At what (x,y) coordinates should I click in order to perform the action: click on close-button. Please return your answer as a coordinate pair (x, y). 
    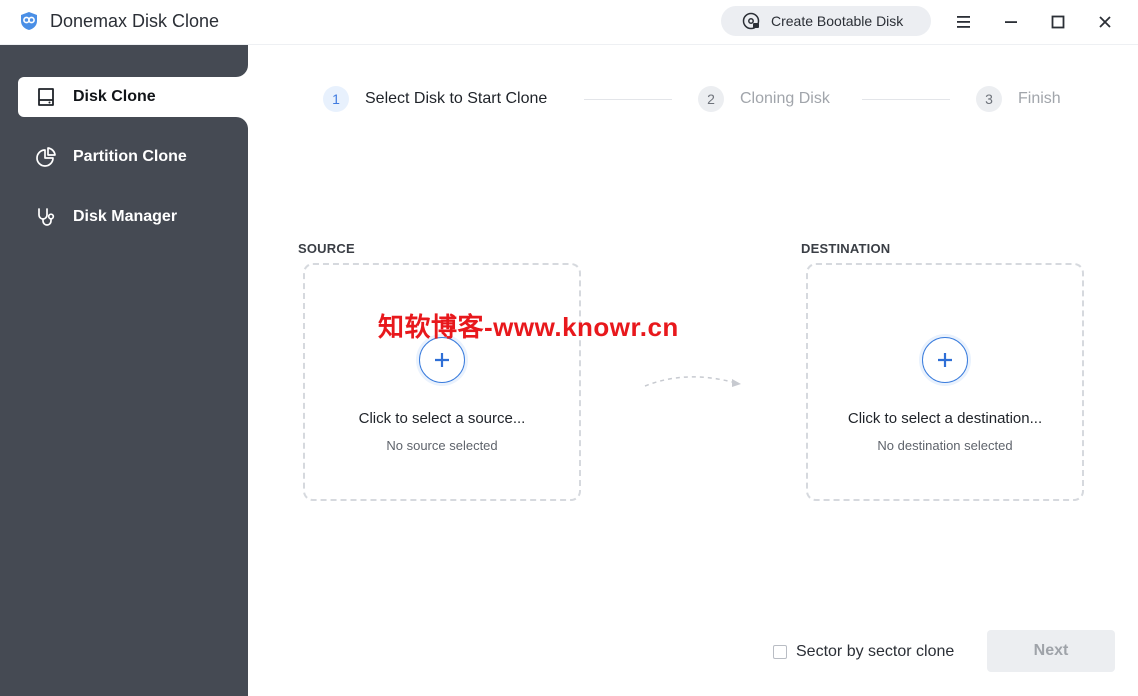
    Looking at the image, I should click on (1105, 22).